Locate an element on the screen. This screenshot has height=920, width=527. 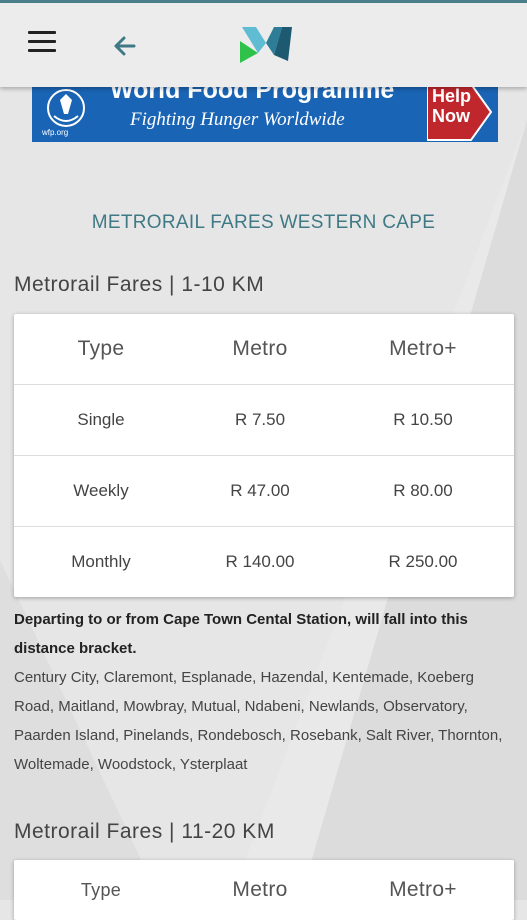
app-logo is located at coordinates (266, 45).